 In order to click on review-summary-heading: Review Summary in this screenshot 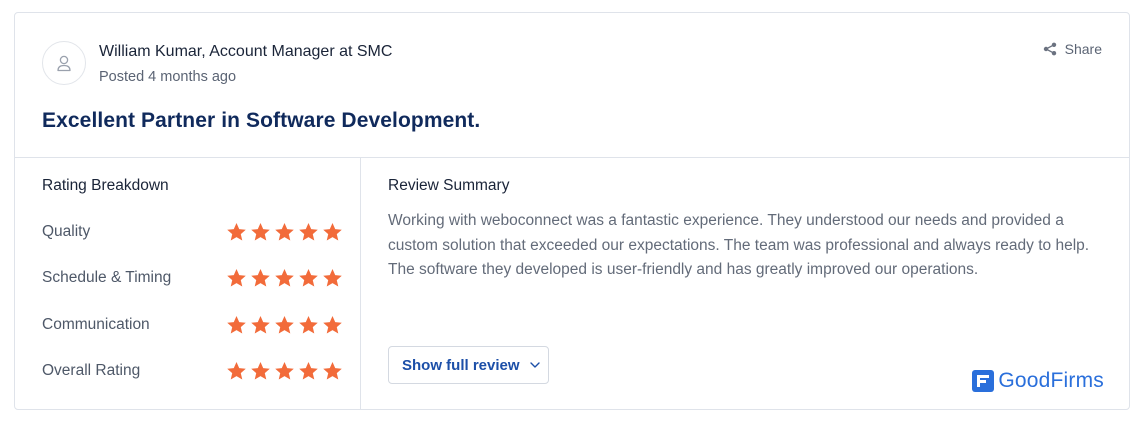, I will do `click(449, 185)`.